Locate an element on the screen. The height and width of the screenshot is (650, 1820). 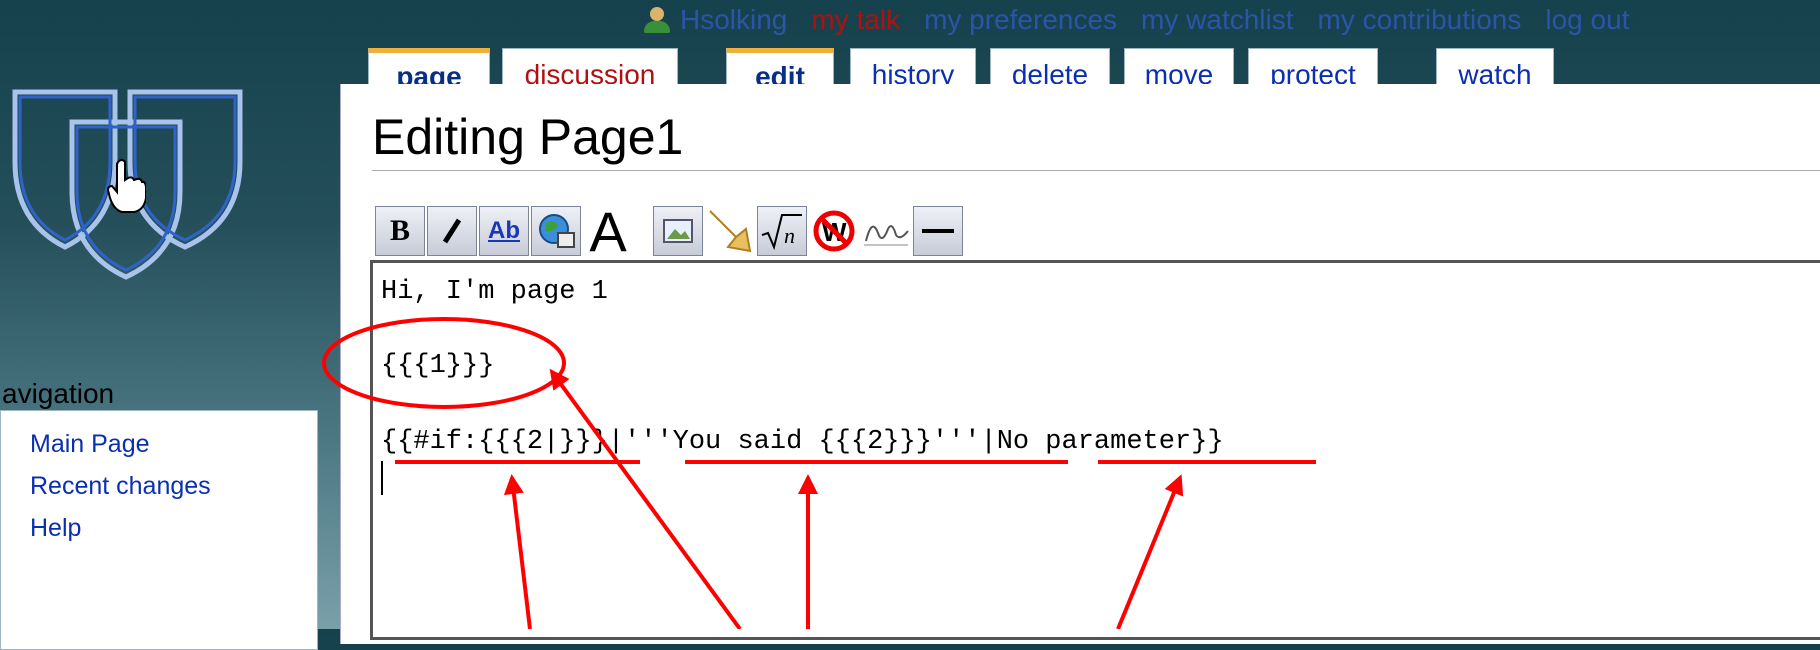
internal-link-button: Ab is located at coordinates (504, 231).